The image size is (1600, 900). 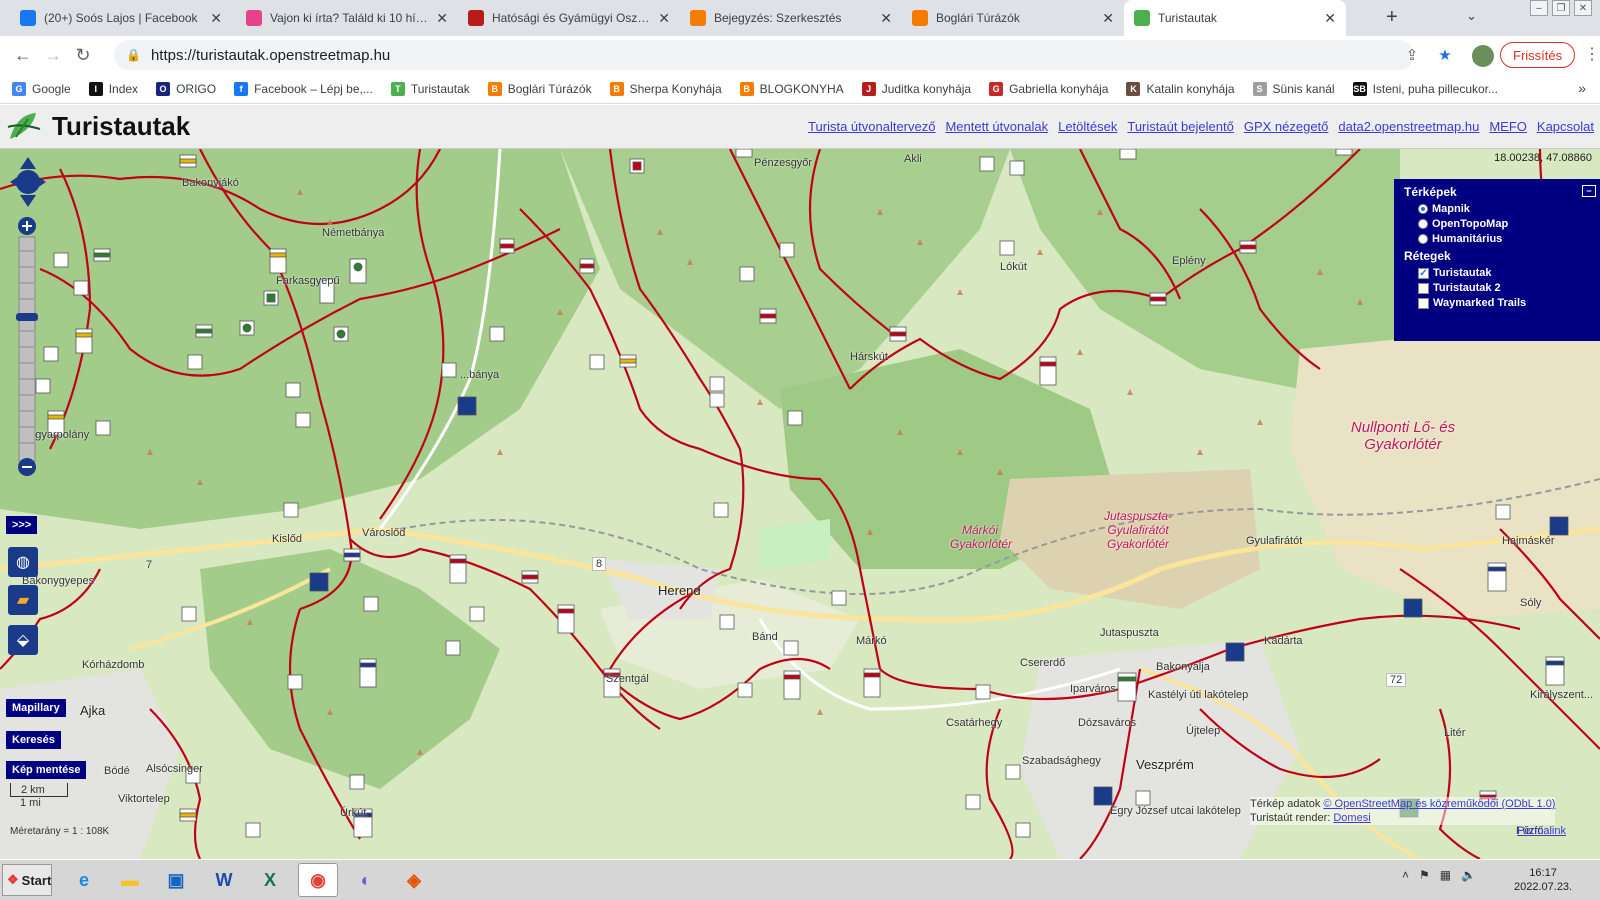 I want to click on bookmark-item: K Katalin konyhája, so click(x=1180, y=88).